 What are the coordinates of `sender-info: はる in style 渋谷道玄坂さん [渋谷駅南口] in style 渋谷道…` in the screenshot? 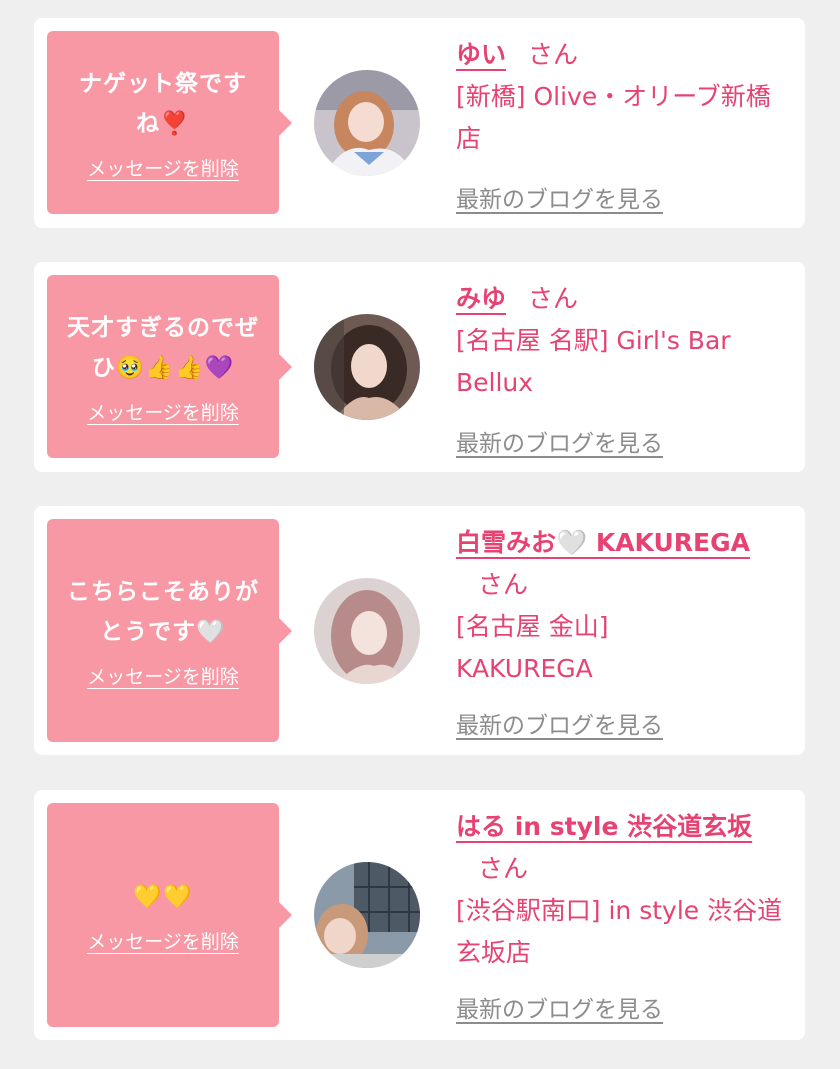 It's located at (623, 890).